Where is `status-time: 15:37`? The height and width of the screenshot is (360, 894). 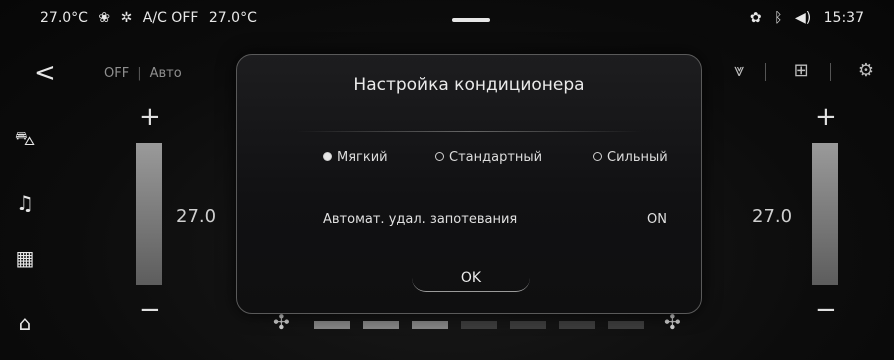 status-time: 15:37 is located at coordinates (843, 18).